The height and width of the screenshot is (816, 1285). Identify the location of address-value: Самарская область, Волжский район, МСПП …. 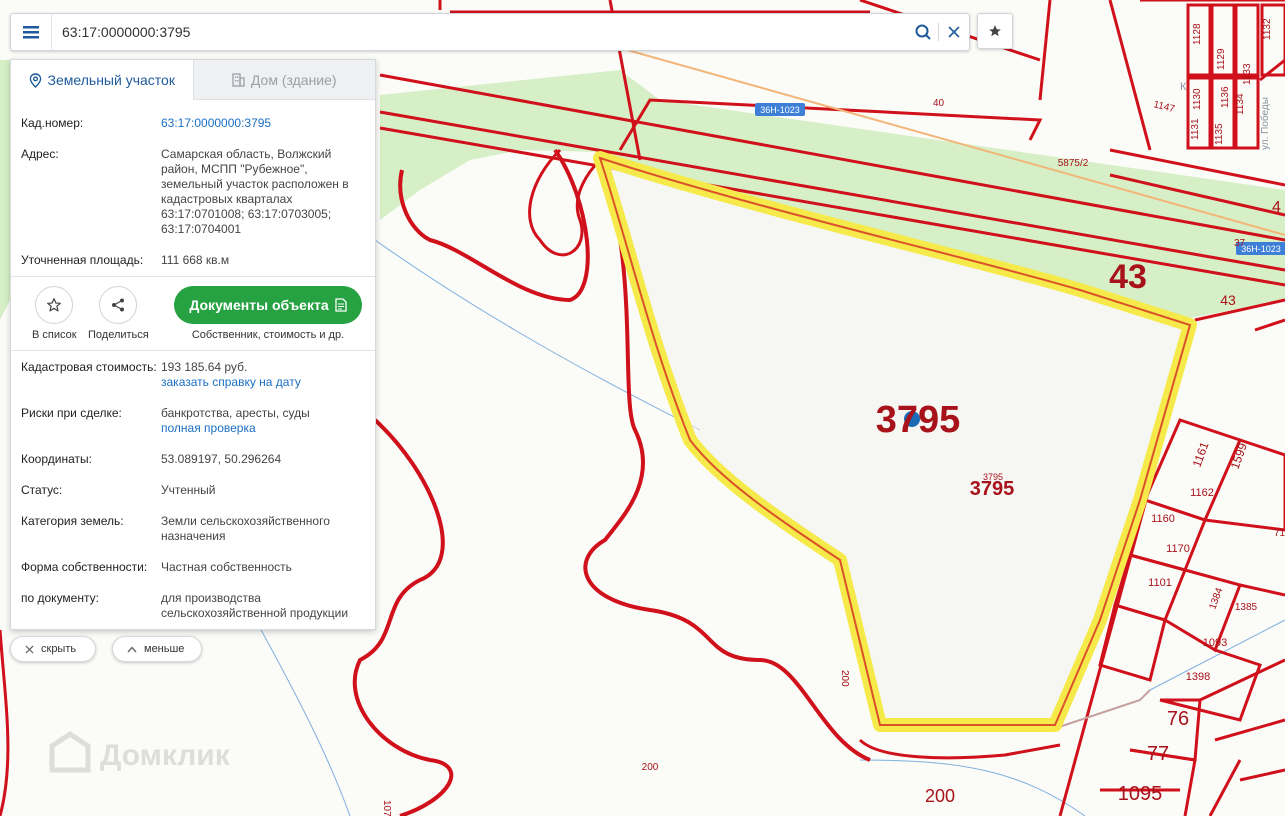
(255, 191).